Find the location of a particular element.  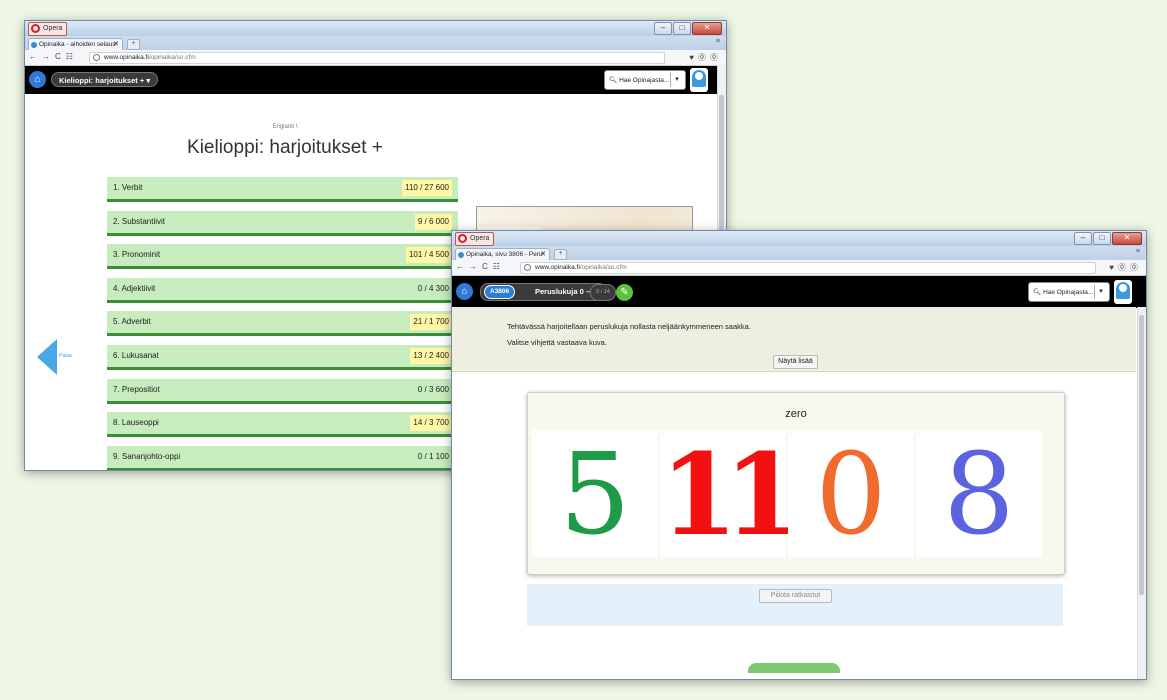

topic-label: 6. Lukusanat is located at coordinates (136, 355).